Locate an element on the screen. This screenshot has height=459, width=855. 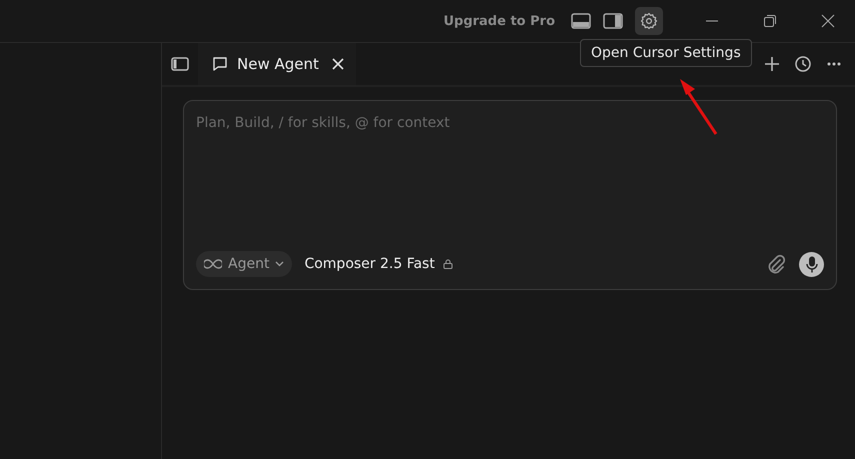
model-selector: Composer 2.5 Fast is located at coordinates (369, 264).